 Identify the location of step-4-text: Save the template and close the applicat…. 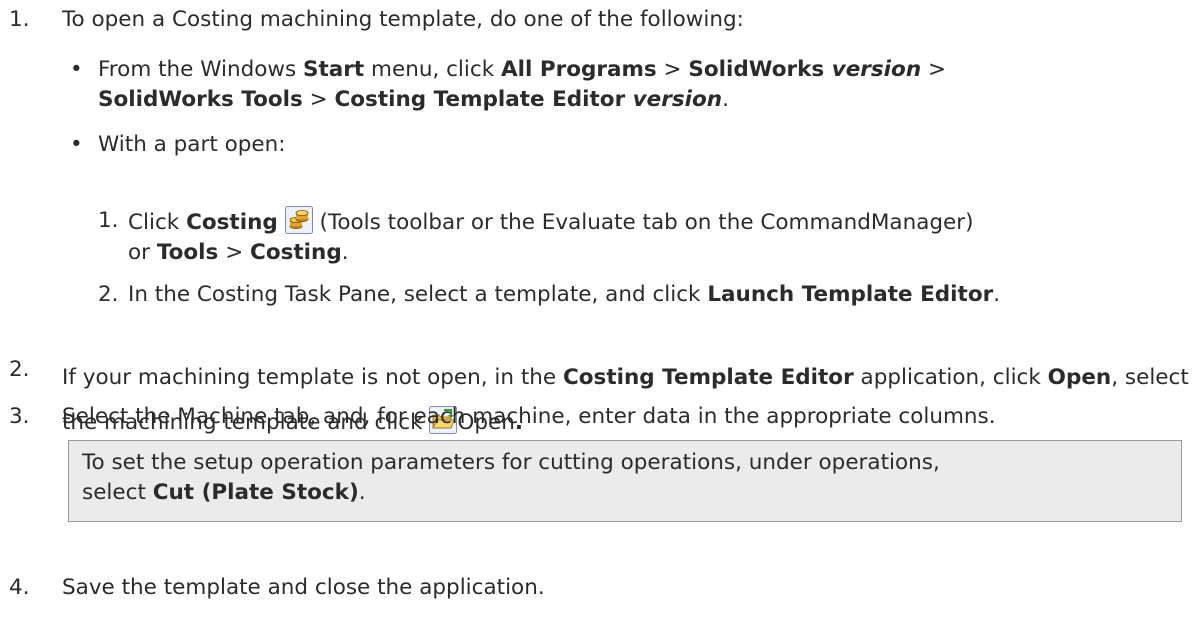
(303, 587).